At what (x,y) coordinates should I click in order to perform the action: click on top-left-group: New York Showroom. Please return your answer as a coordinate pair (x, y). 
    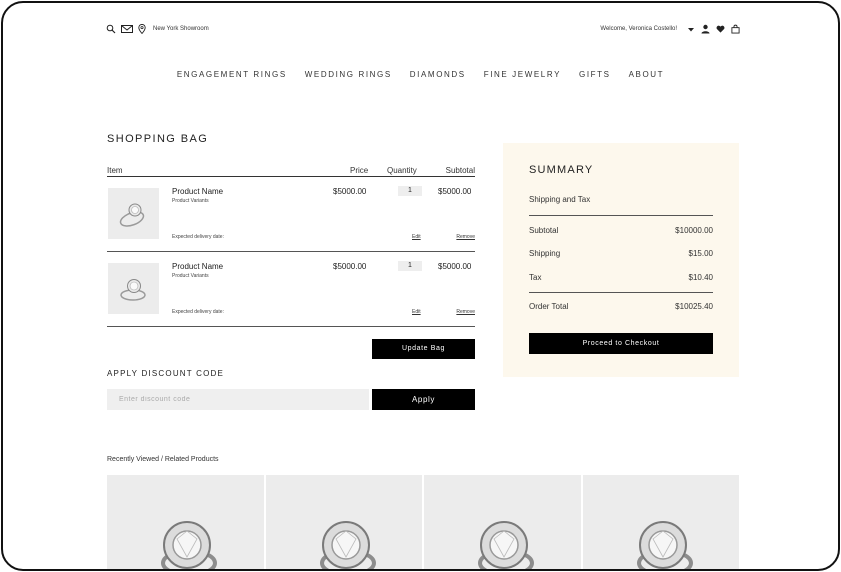
    Looking at the image, I should click on (157, 29).